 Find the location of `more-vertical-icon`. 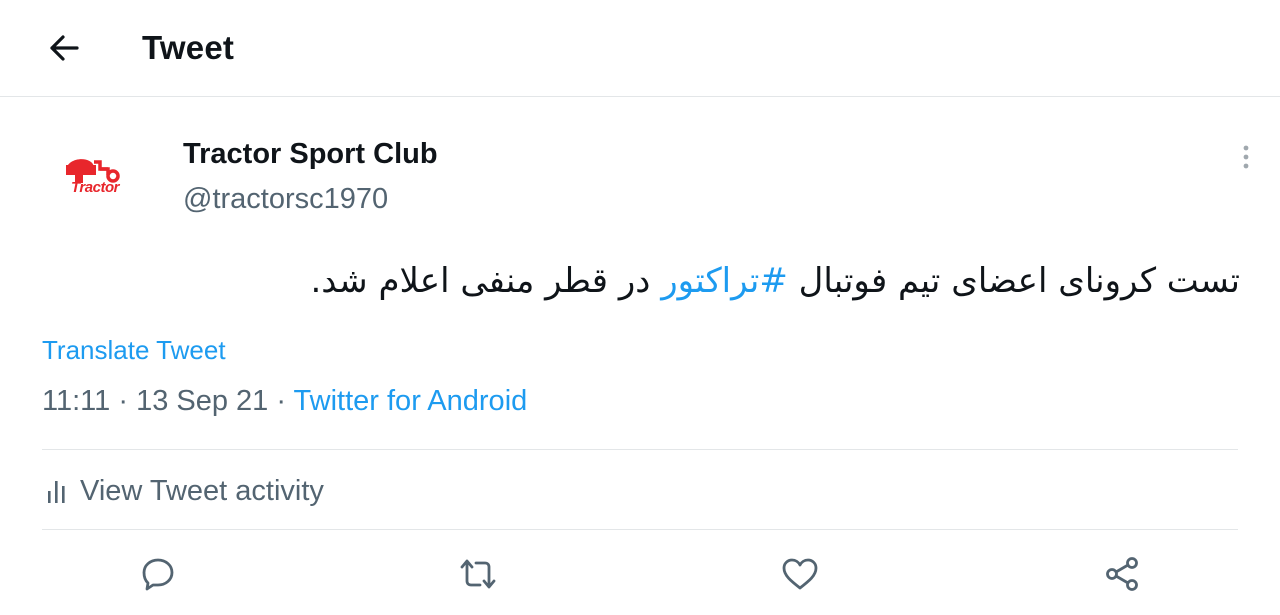

more-vertical-icon is located at coordinates (1246, 157).